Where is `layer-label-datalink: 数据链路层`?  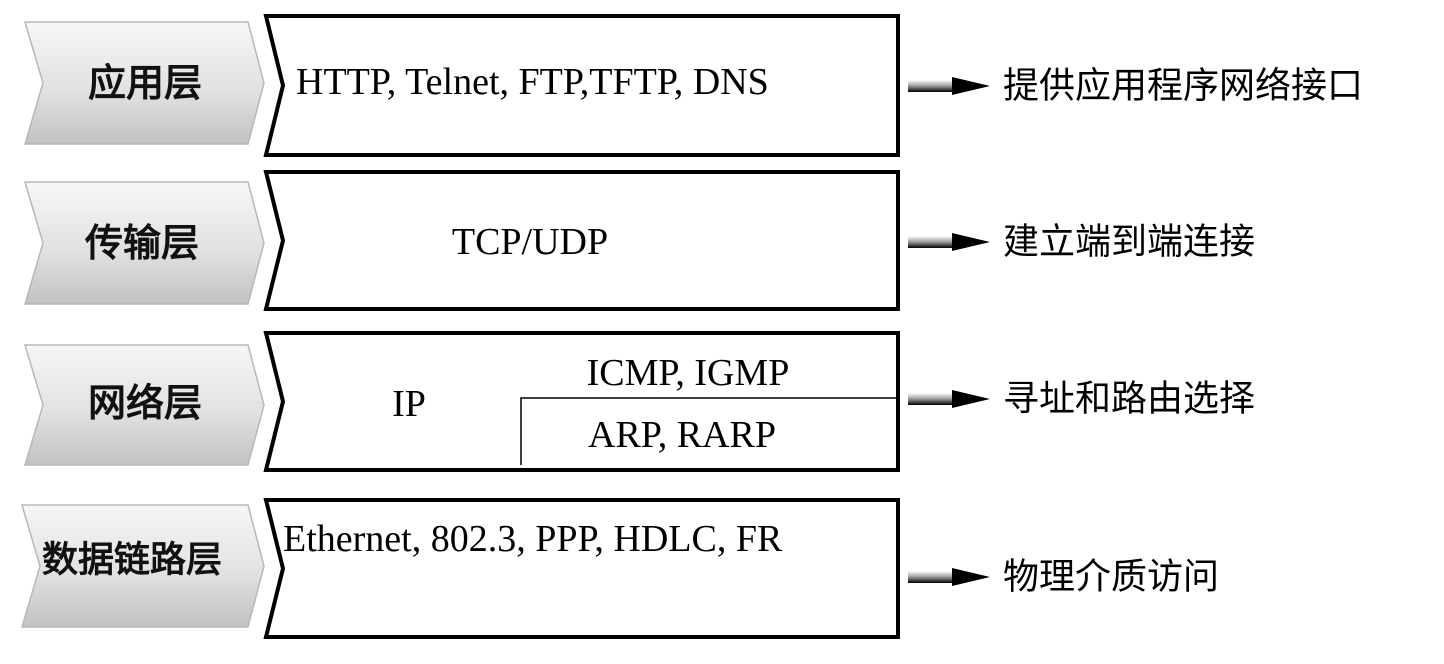 layer-label-datalink: 数据链路层 is located at coordinates (132, 560).